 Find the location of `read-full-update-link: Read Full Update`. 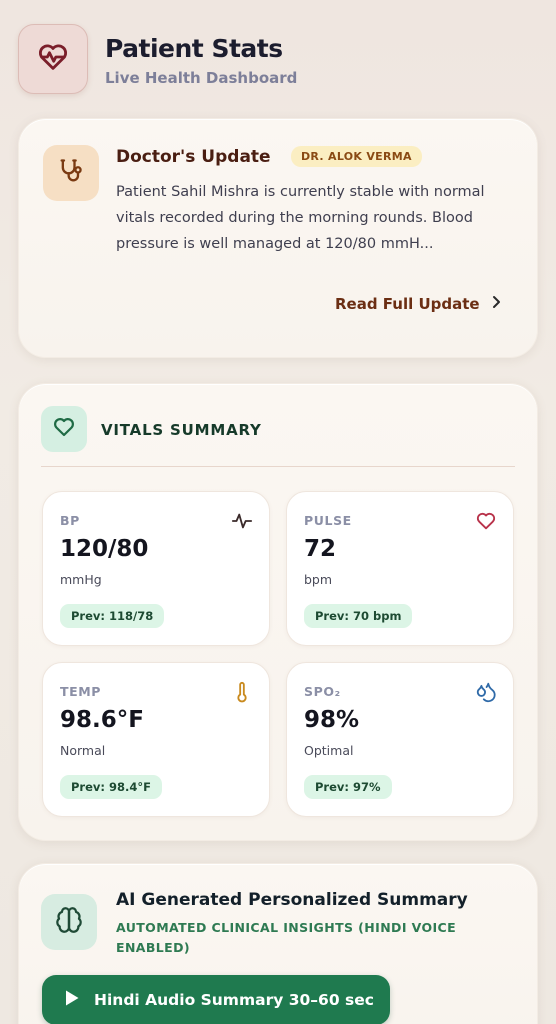

read-full-update-link: Read Full Update is located at coordinates (418, 304).